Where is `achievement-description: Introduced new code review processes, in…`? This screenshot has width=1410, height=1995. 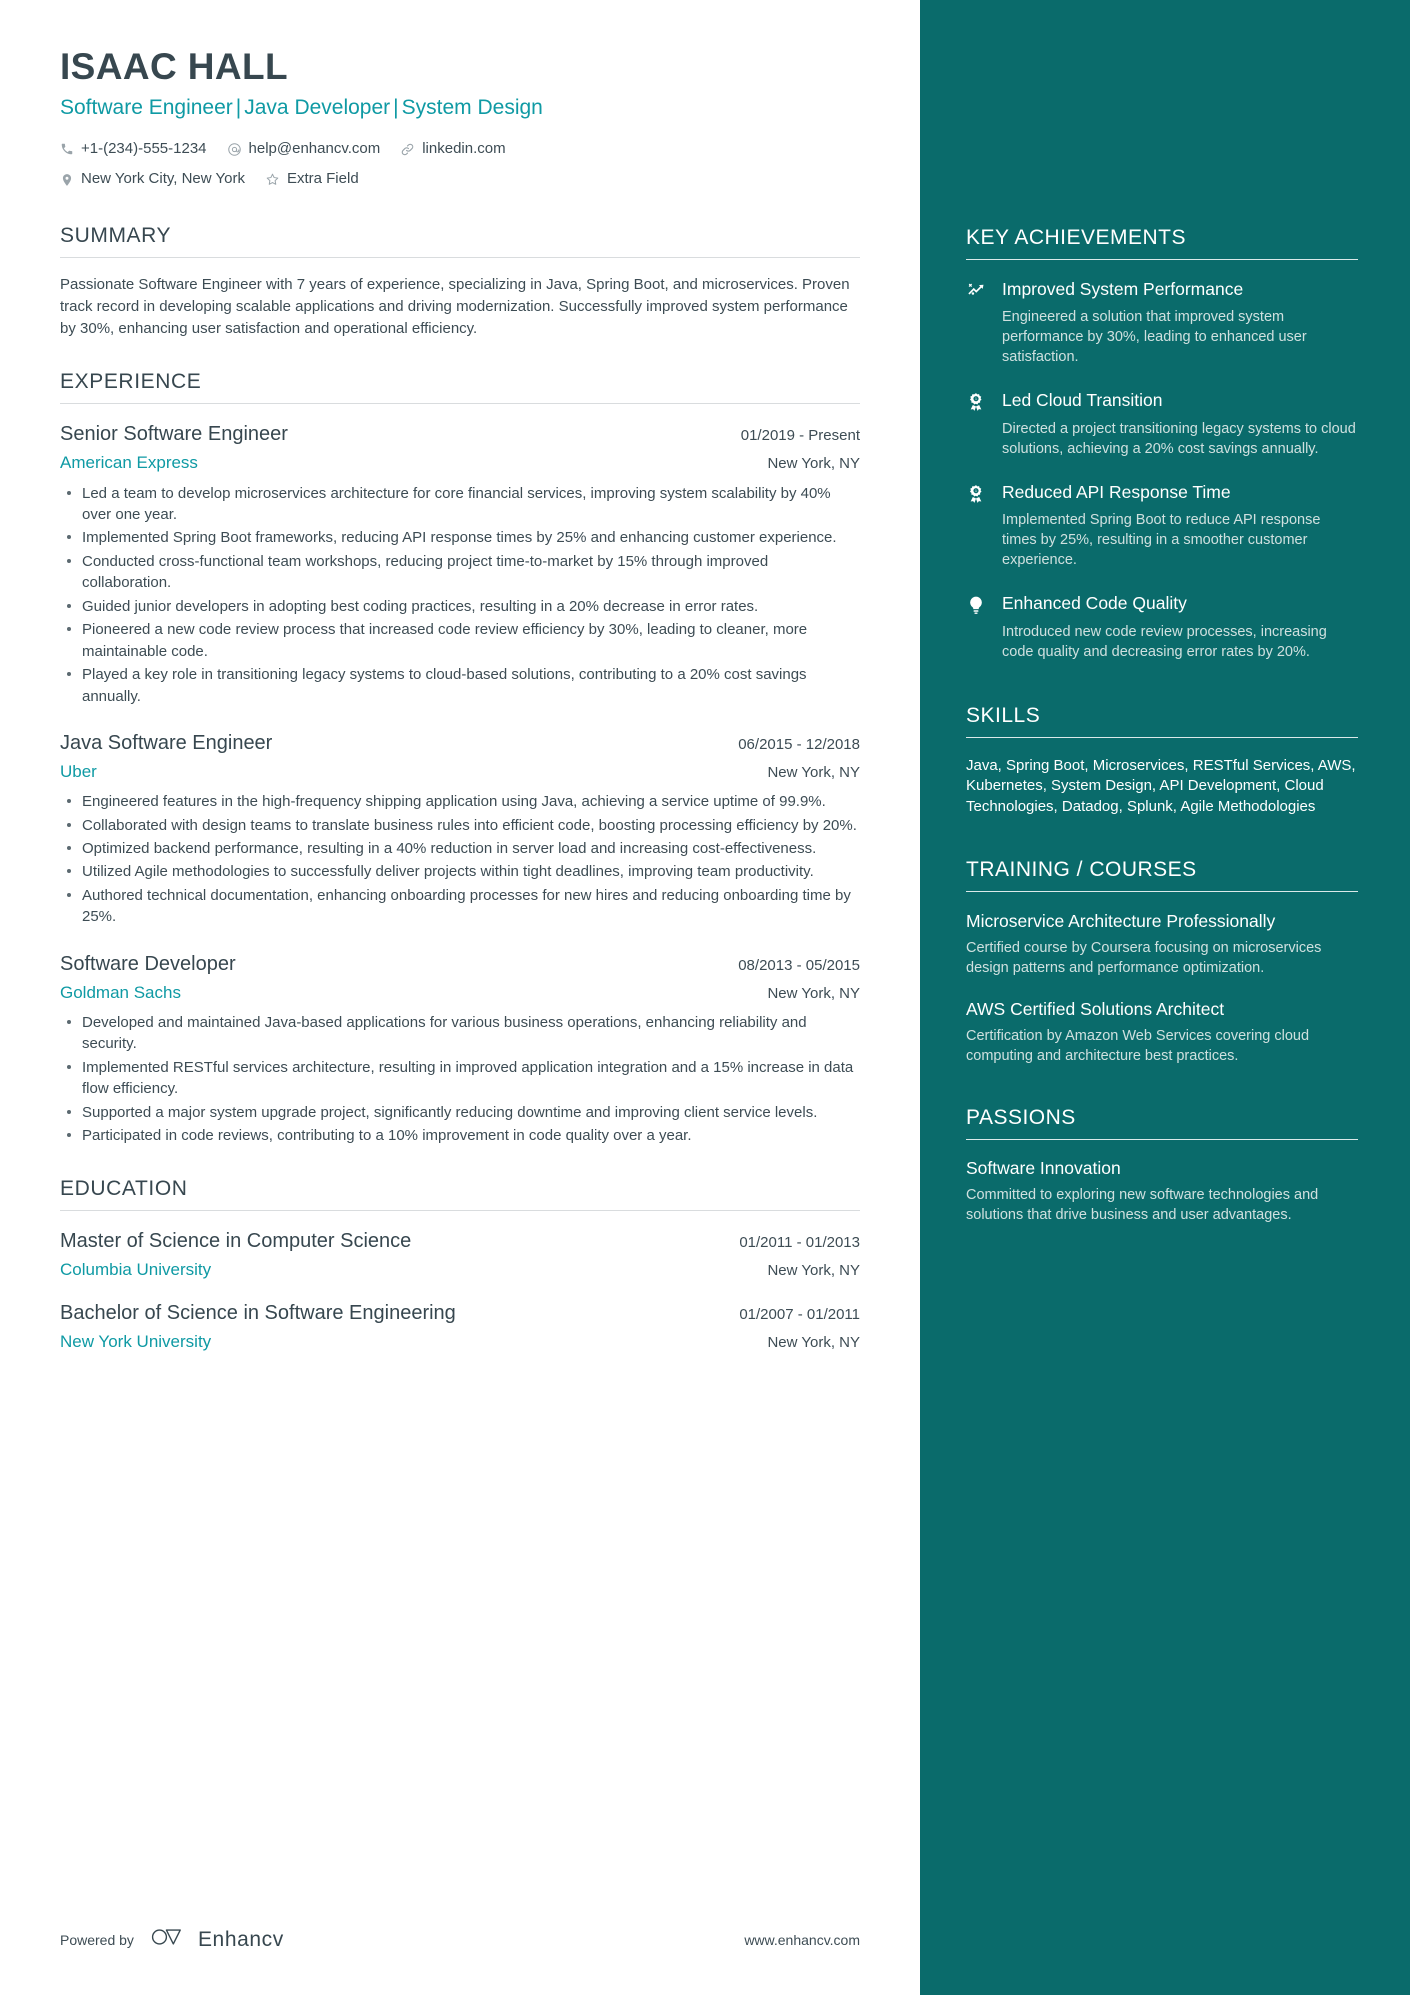 achievement-description: Introduced new code review processes, in… is located at coordinates (1164, 641).